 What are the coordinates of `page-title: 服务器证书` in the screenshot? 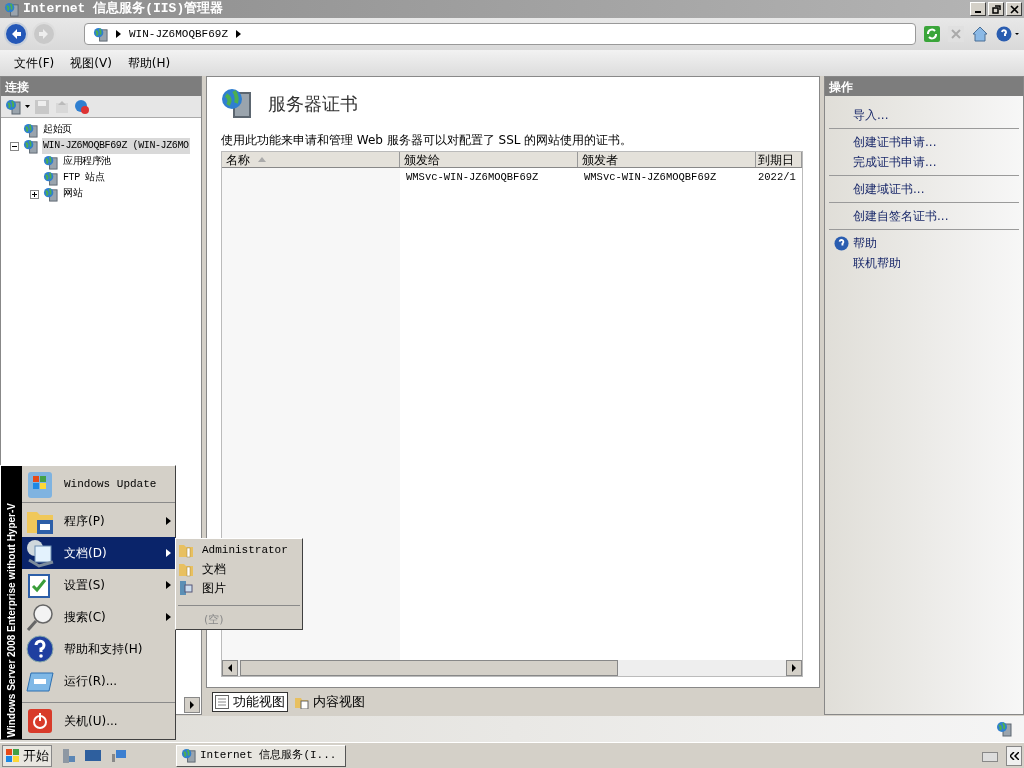 It's located at (313, 103).